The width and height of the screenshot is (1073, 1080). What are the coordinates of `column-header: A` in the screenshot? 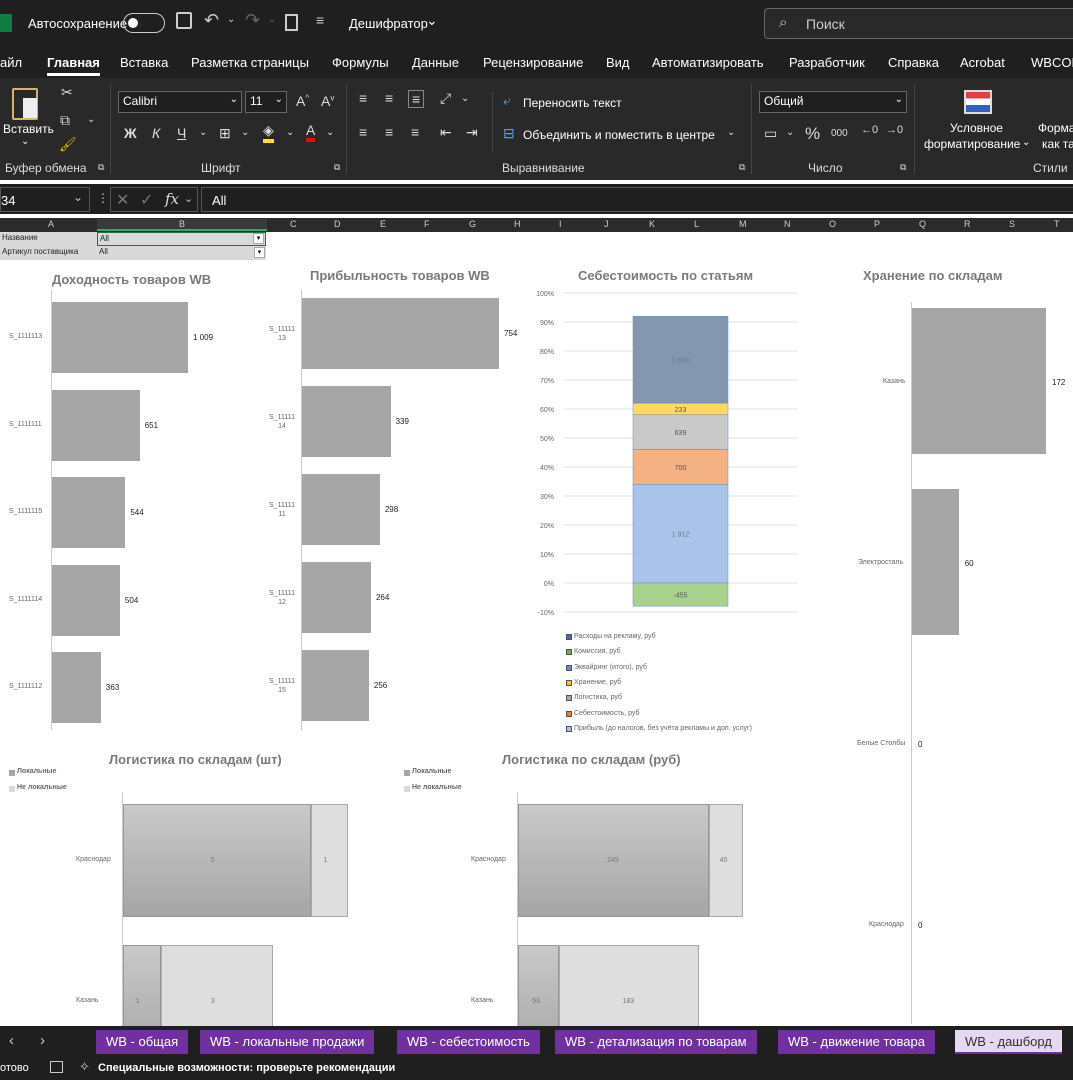 It's located at (51, 224).